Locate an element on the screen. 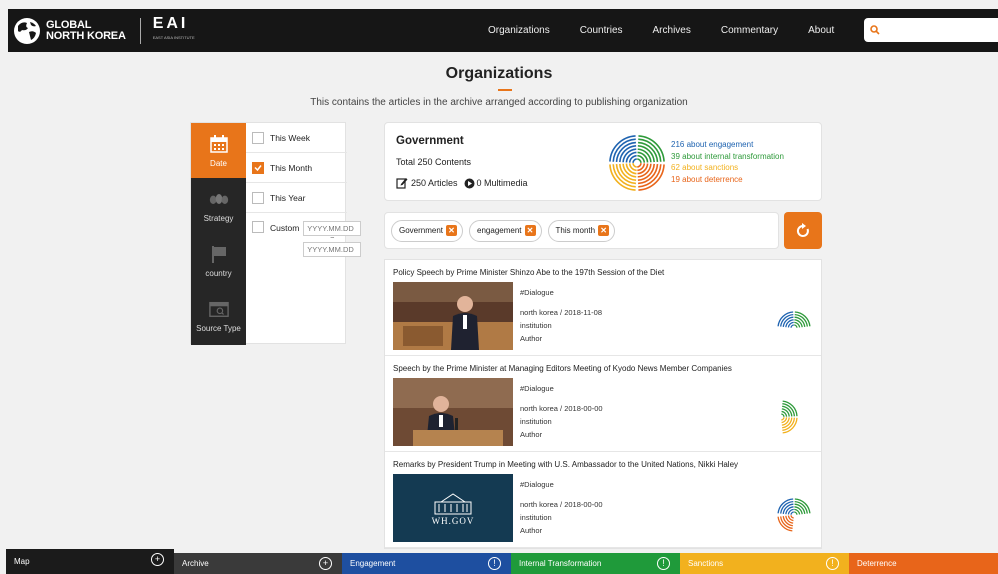 Image resolution: width=998 pixels, height=574 pixels. bottom-tab-sanctions: Sanctions ! is located at coordinates (764, 563).